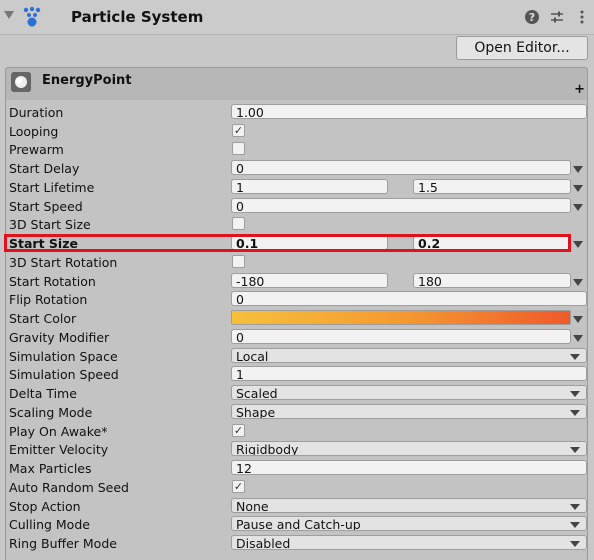 The height and width of the screenshot is (560, 594). Describe the element at coordinates (297, 431) in the screenshot. I see `property-row-play-on-awake: Play On Awake* ✓` at that location.